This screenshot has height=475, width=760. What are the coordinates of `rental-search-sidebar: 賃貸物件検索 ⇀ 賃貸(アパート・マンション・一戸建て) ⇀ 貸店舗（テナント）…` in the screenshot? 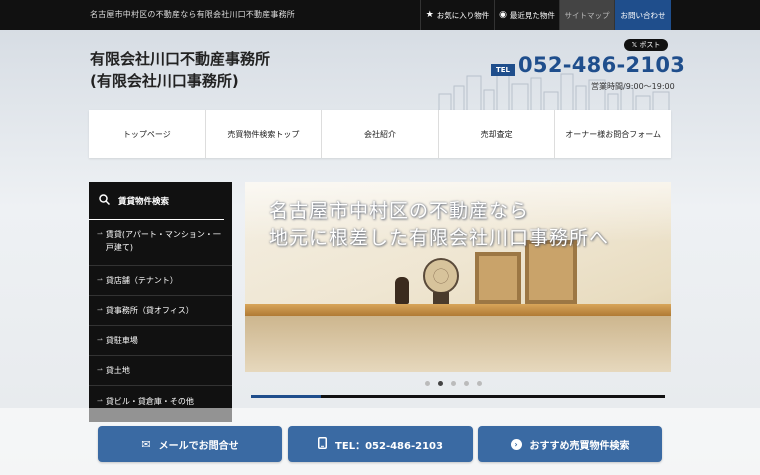 It's located at (160, 302).